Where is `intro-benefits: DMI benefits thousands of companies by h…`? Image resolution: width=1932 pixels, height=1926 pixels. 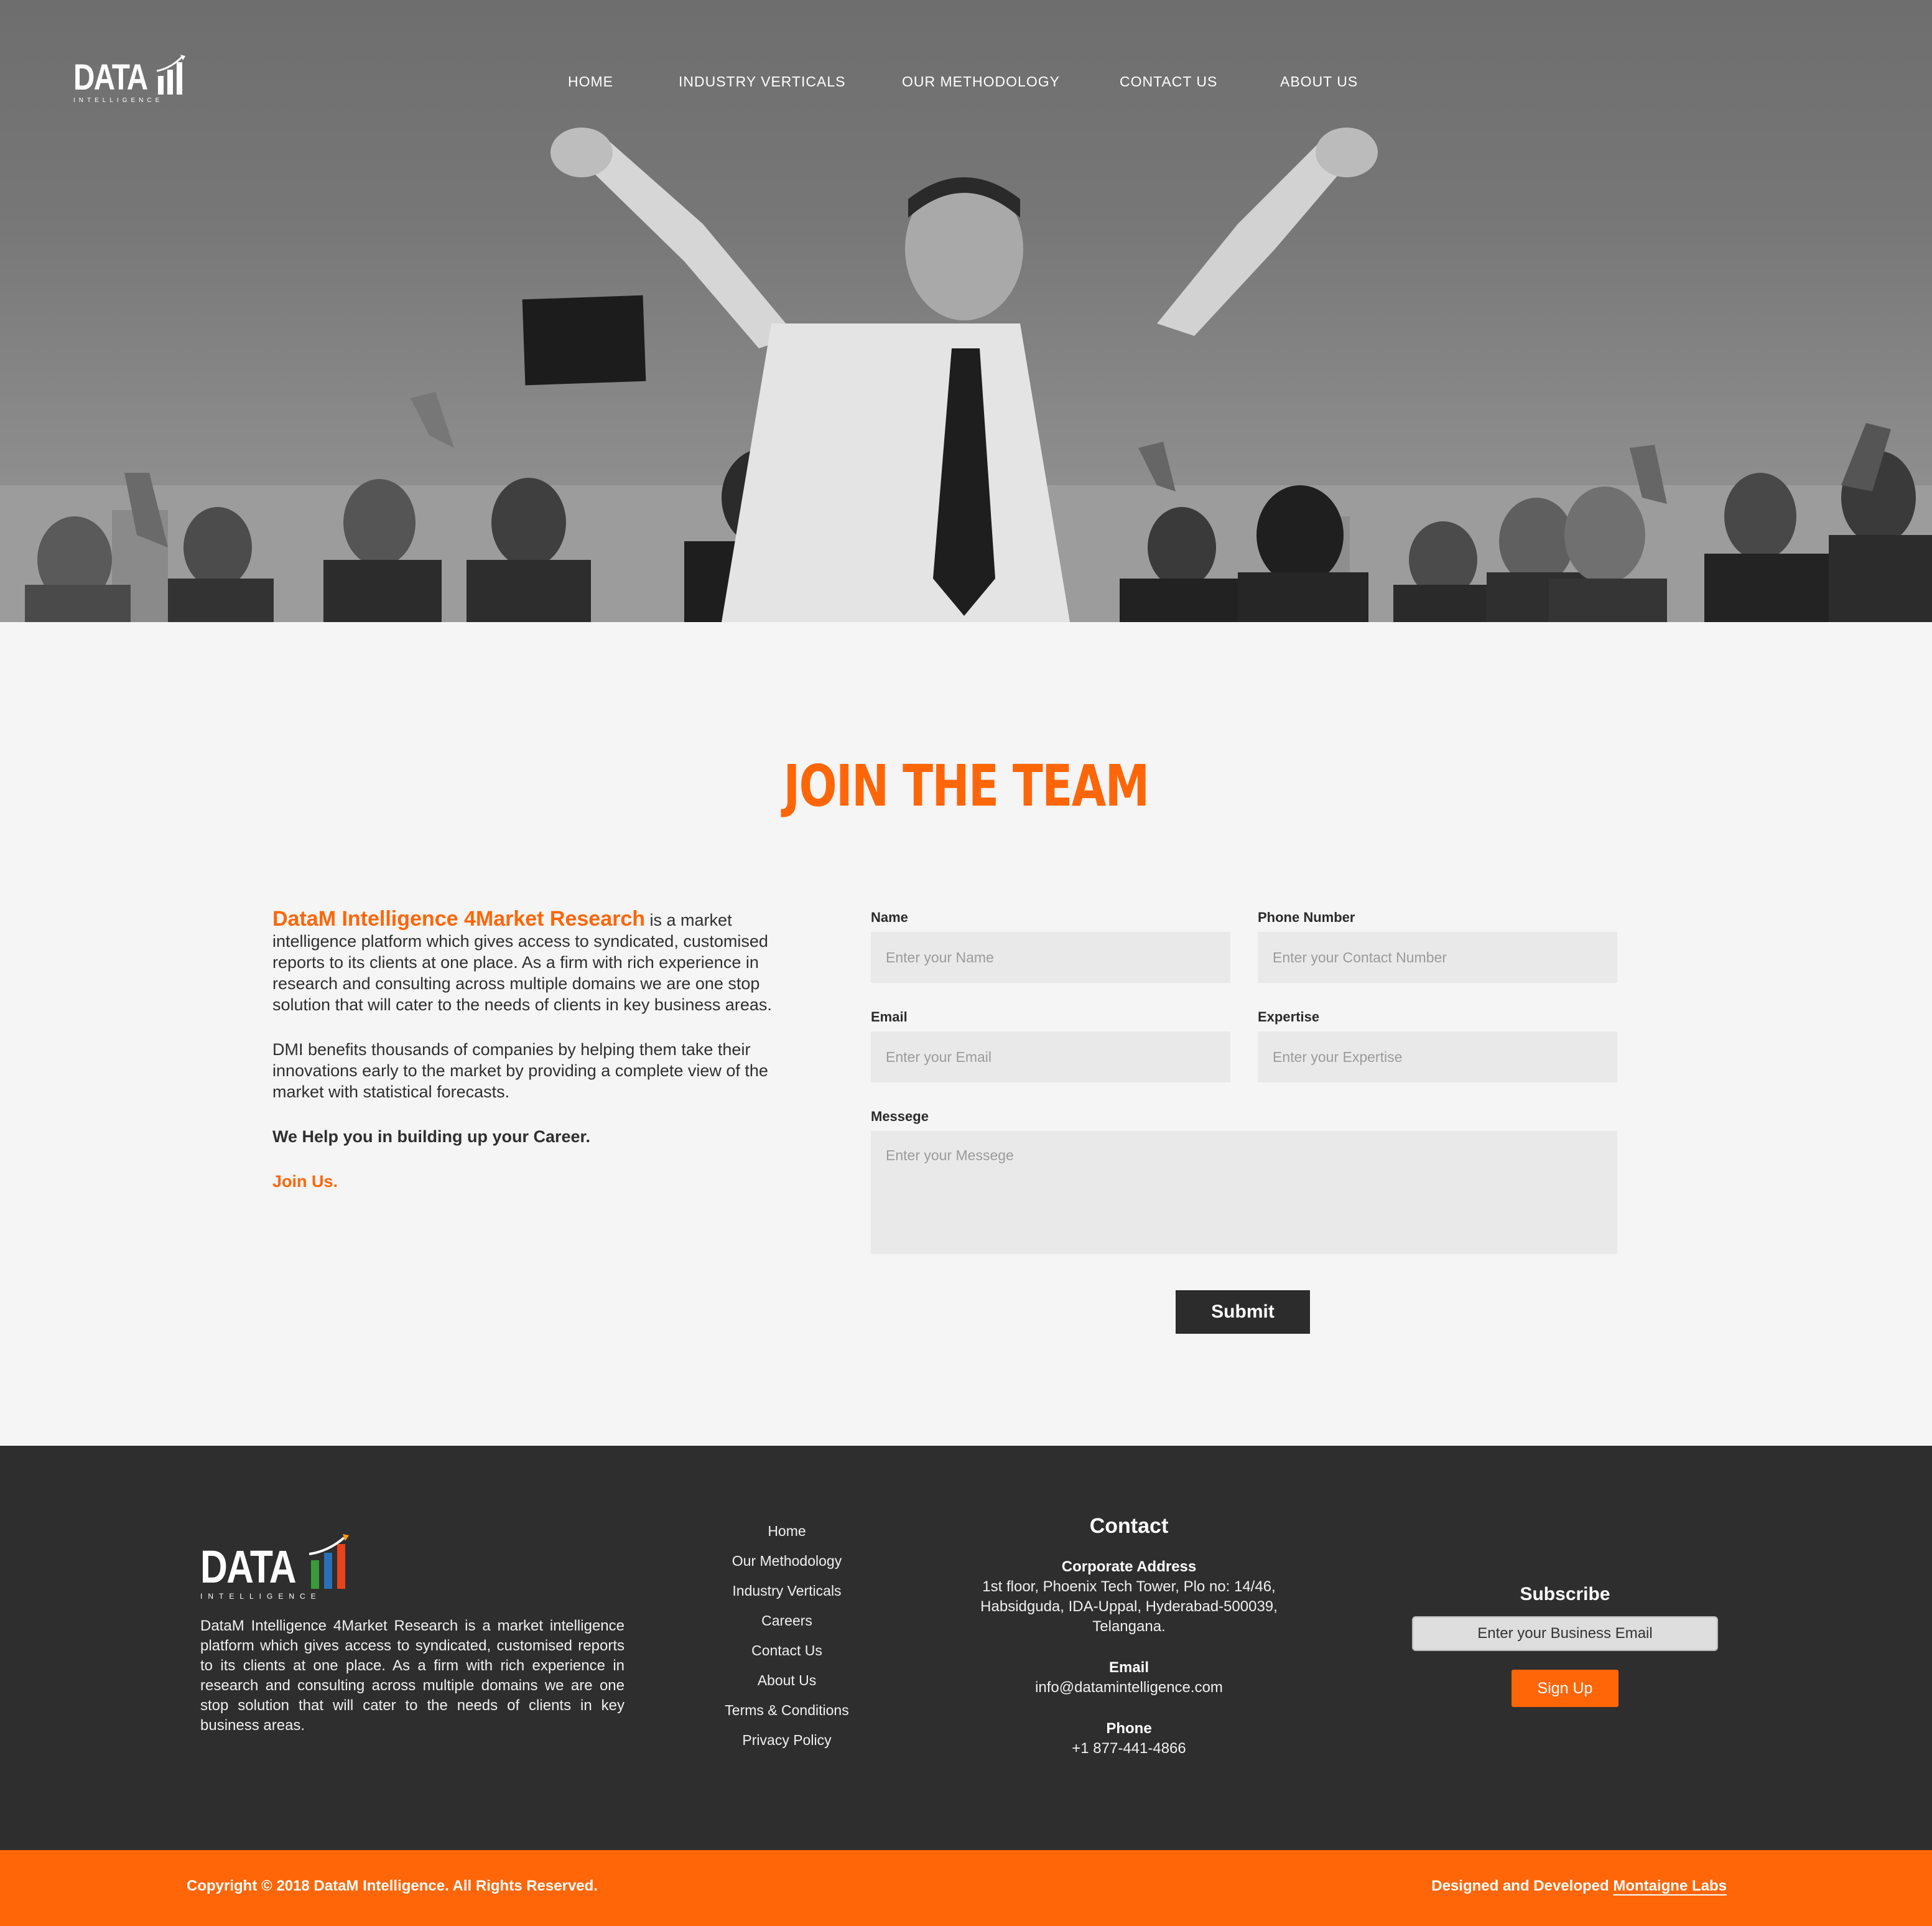
intro-benefits: DMI benefits thousands of companies by h… is located at coordinates (520, 1070).